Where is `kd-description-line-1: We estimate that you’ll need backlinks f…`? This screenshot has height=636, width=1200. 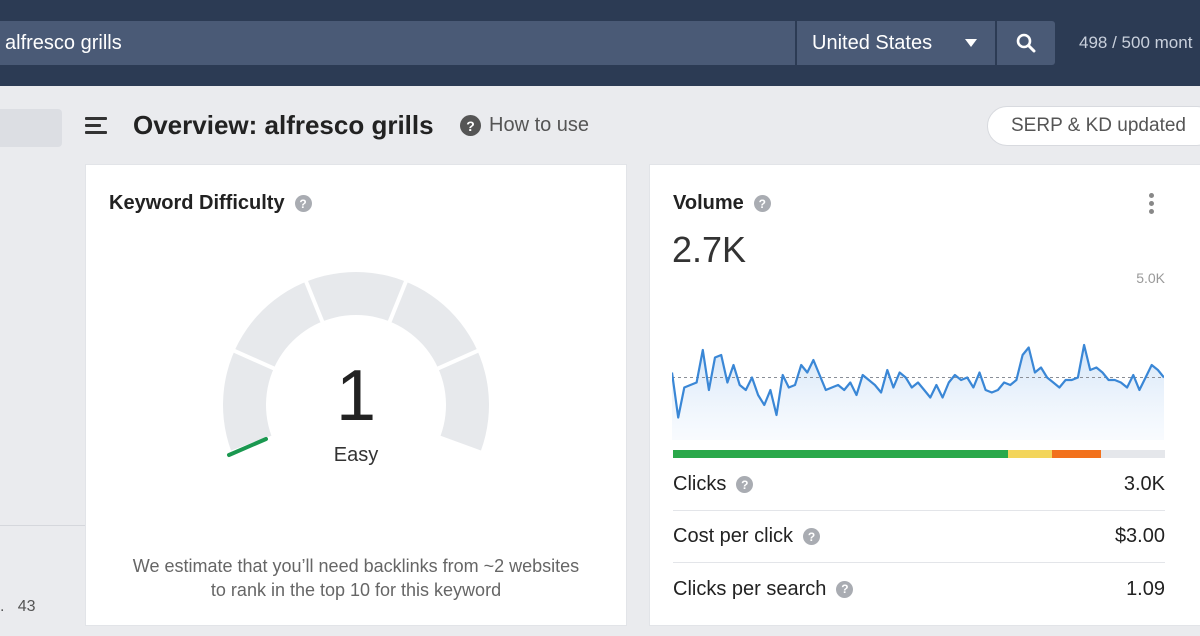 kd-description-line-1: We estimate that you’ll need backlinks f… is located at coordinates (356, 566).